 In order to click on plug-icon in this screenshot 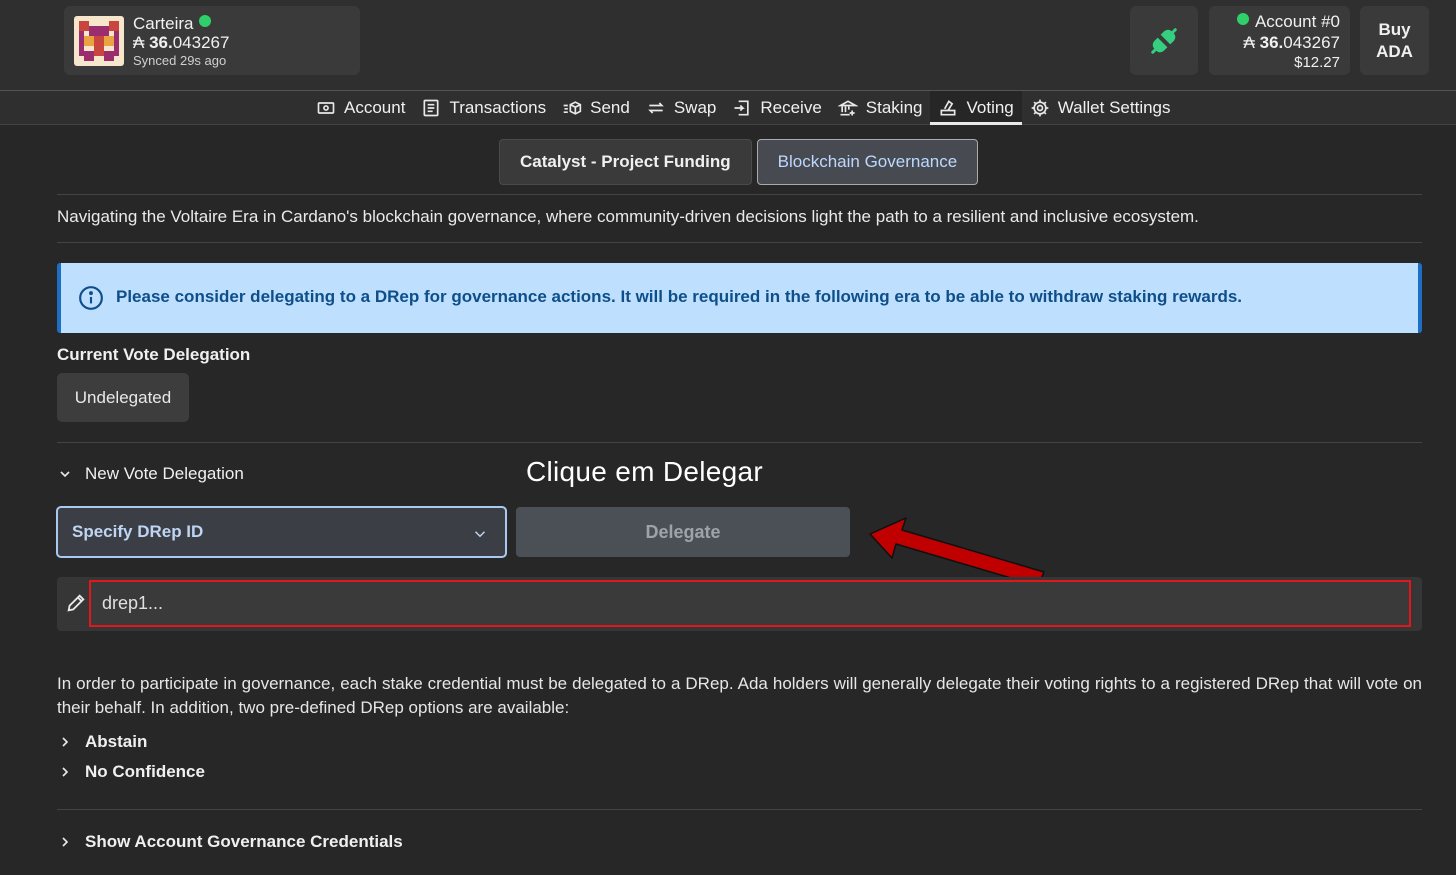, I will do `click(1164, 40)`.